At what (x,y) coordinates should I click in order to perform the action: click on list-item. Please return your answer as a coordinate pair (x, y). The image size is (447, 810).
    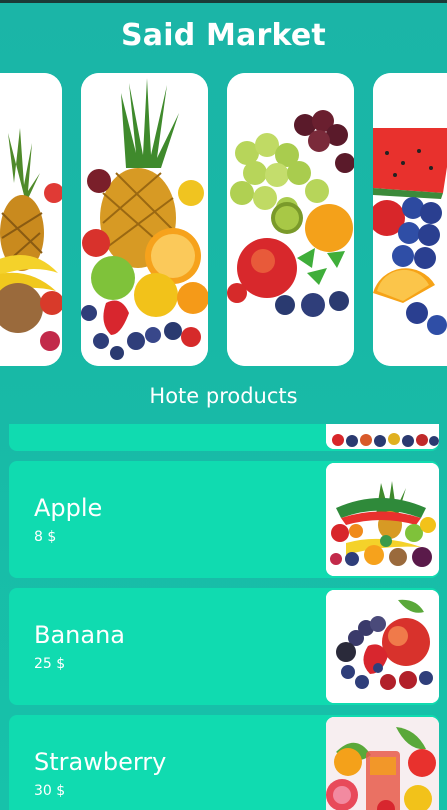
    Looking at the image, I should click on (224, 437).